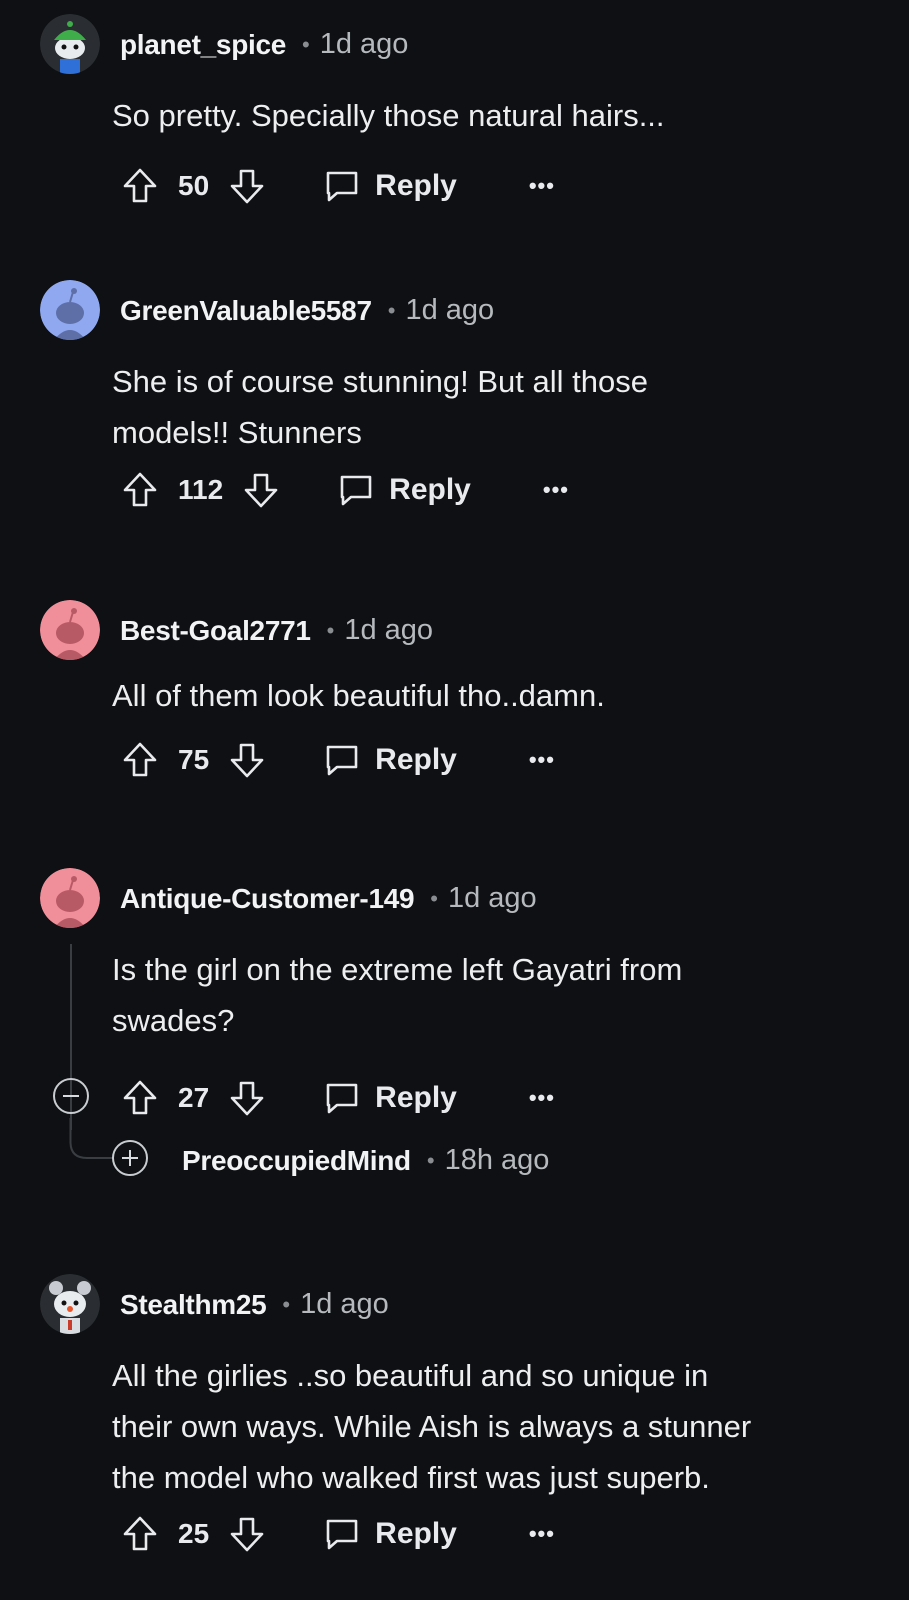 Image resolution: width=909 pixels, height=1600 pixels. I want to click on comment-meta: Antique-Customer-149 • 1d ago, so click(328, 898).